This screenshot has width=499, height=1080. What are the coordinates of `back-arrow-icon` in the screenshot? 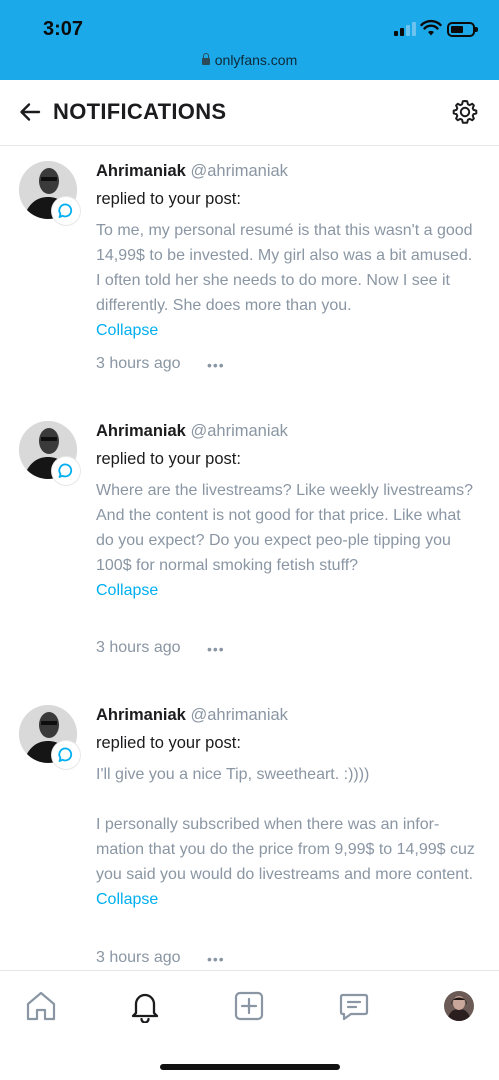 It's located at (30, 112).